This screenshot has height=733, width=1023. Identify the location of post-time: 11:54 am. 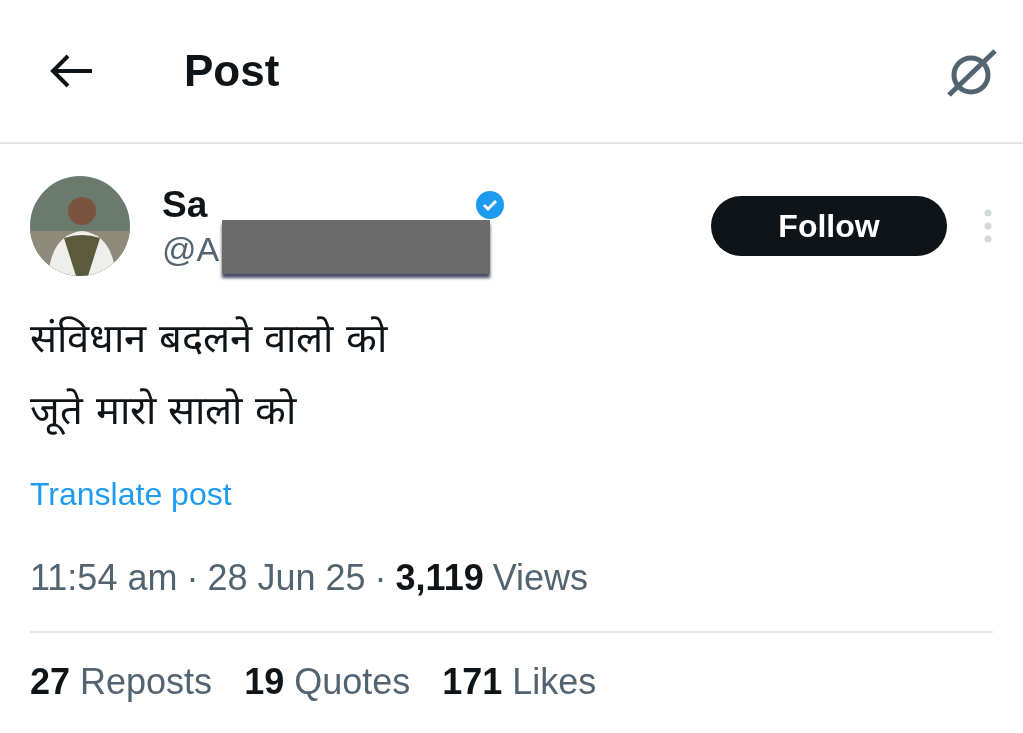
(104, 578).